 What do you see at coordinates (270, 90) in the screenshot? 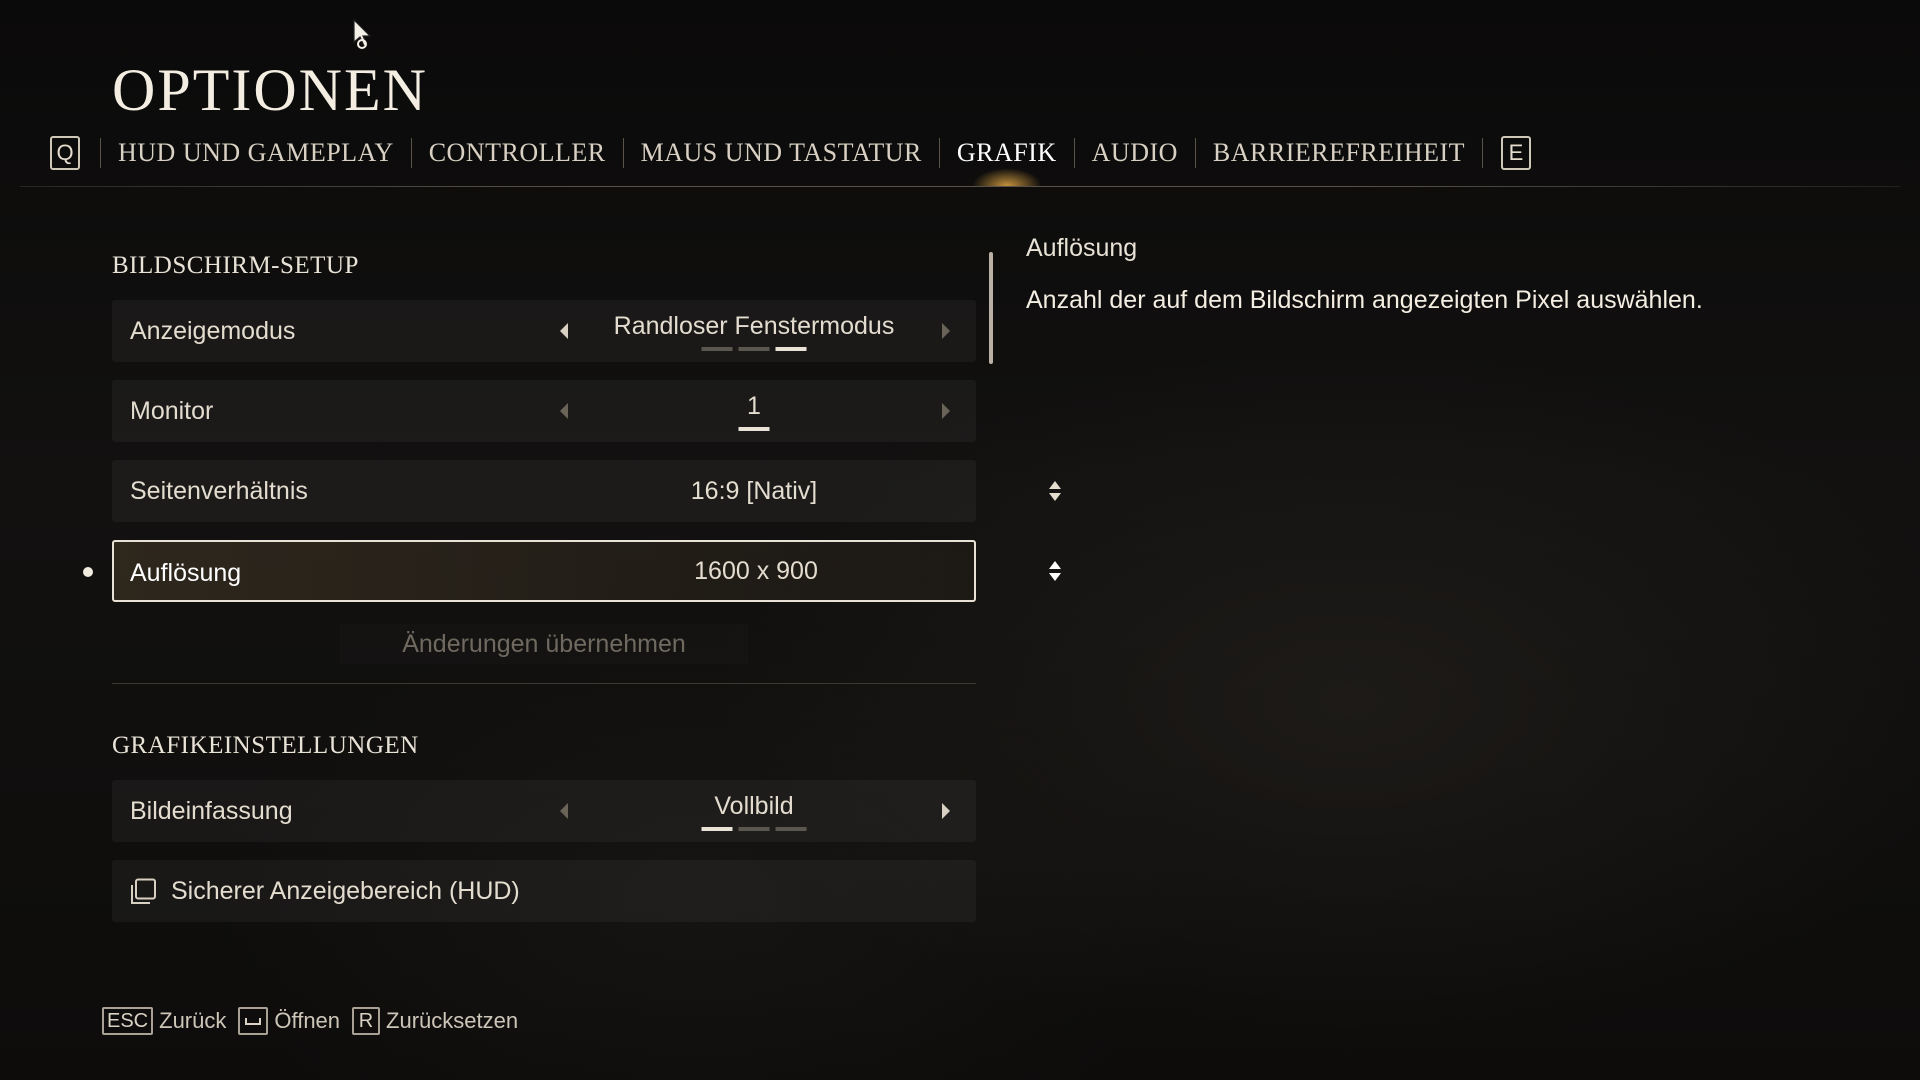
I see `page-title: OPTIONEN` at bounding box center [270, 90].